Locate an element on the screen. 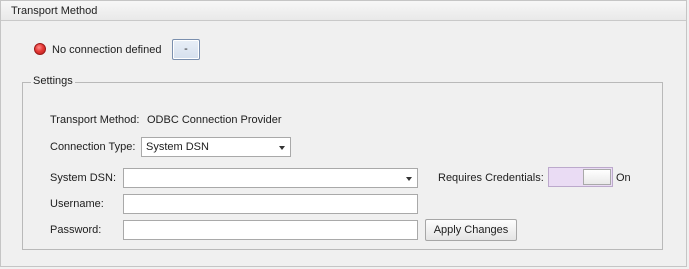  requires-credentials-state: On is located at coordinates (623, 178).